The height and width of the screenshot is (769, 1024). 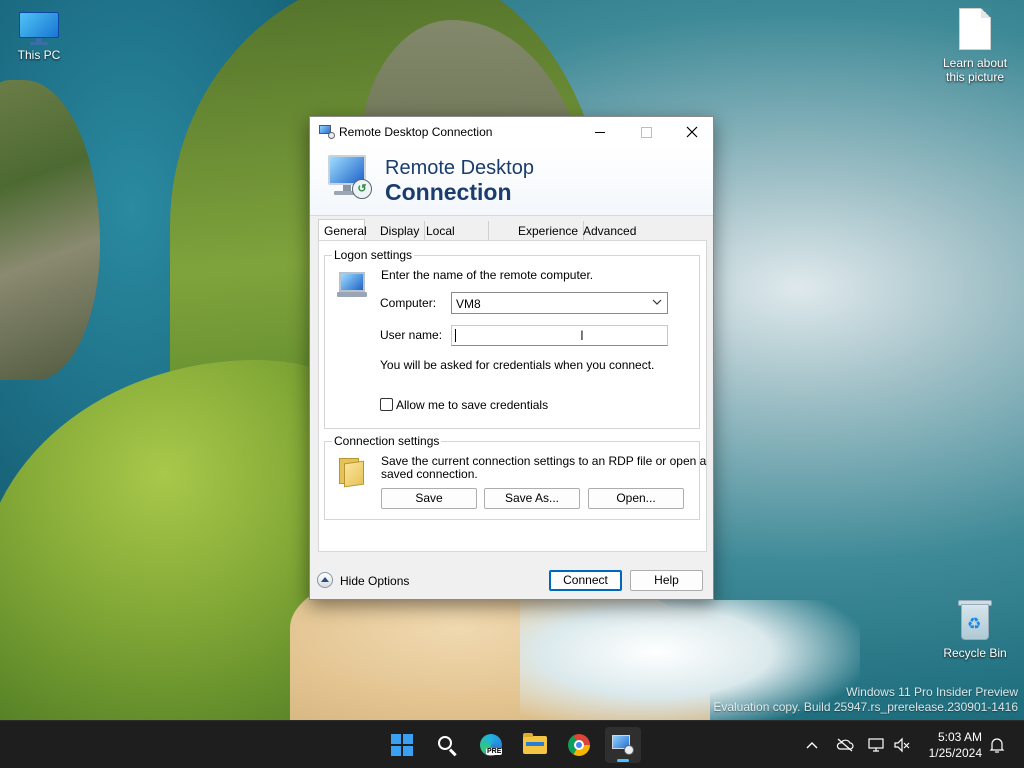 What do you see at coordinates (386, 404) in the screenshot?
I see `save-credentials-checkbox` at bounding box center [386, 404].